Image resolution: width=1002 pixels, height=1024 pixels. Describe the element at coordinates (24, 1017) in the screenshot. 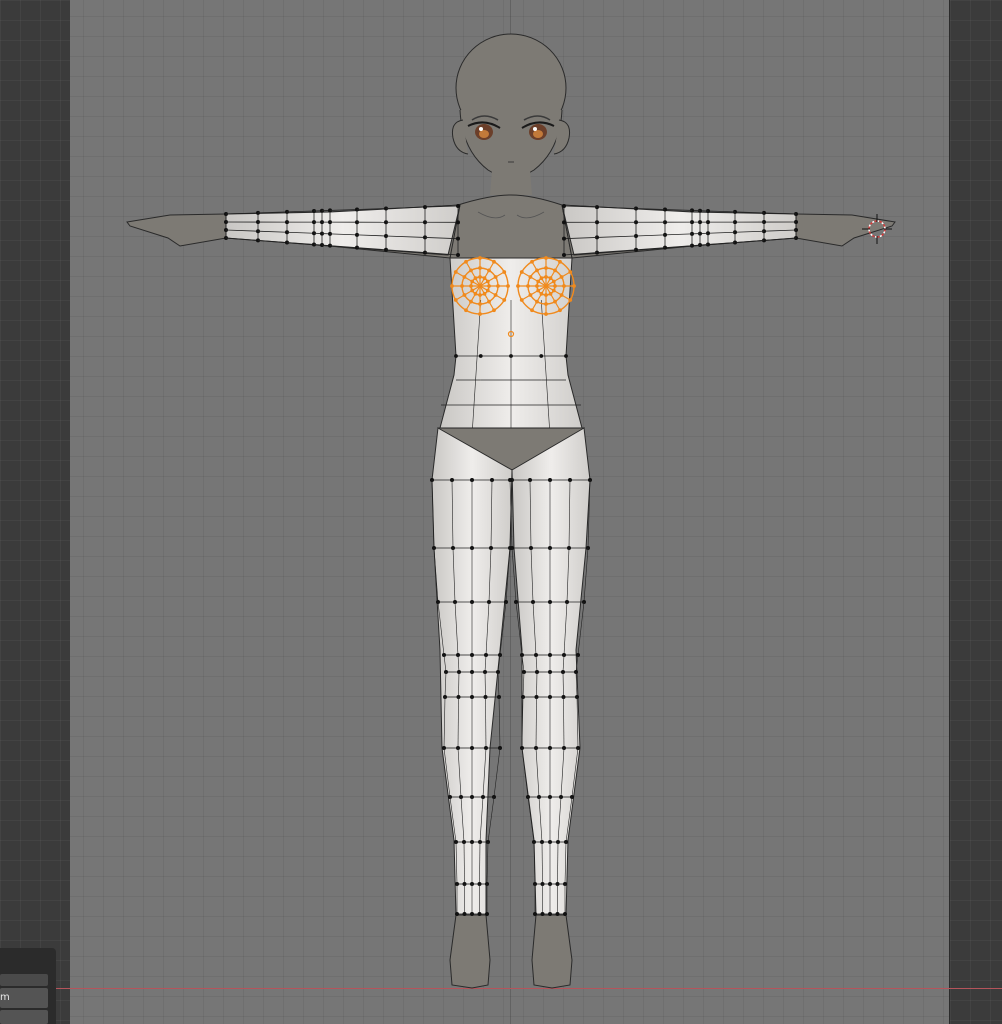

I see `operator-field-bottom` at that location.